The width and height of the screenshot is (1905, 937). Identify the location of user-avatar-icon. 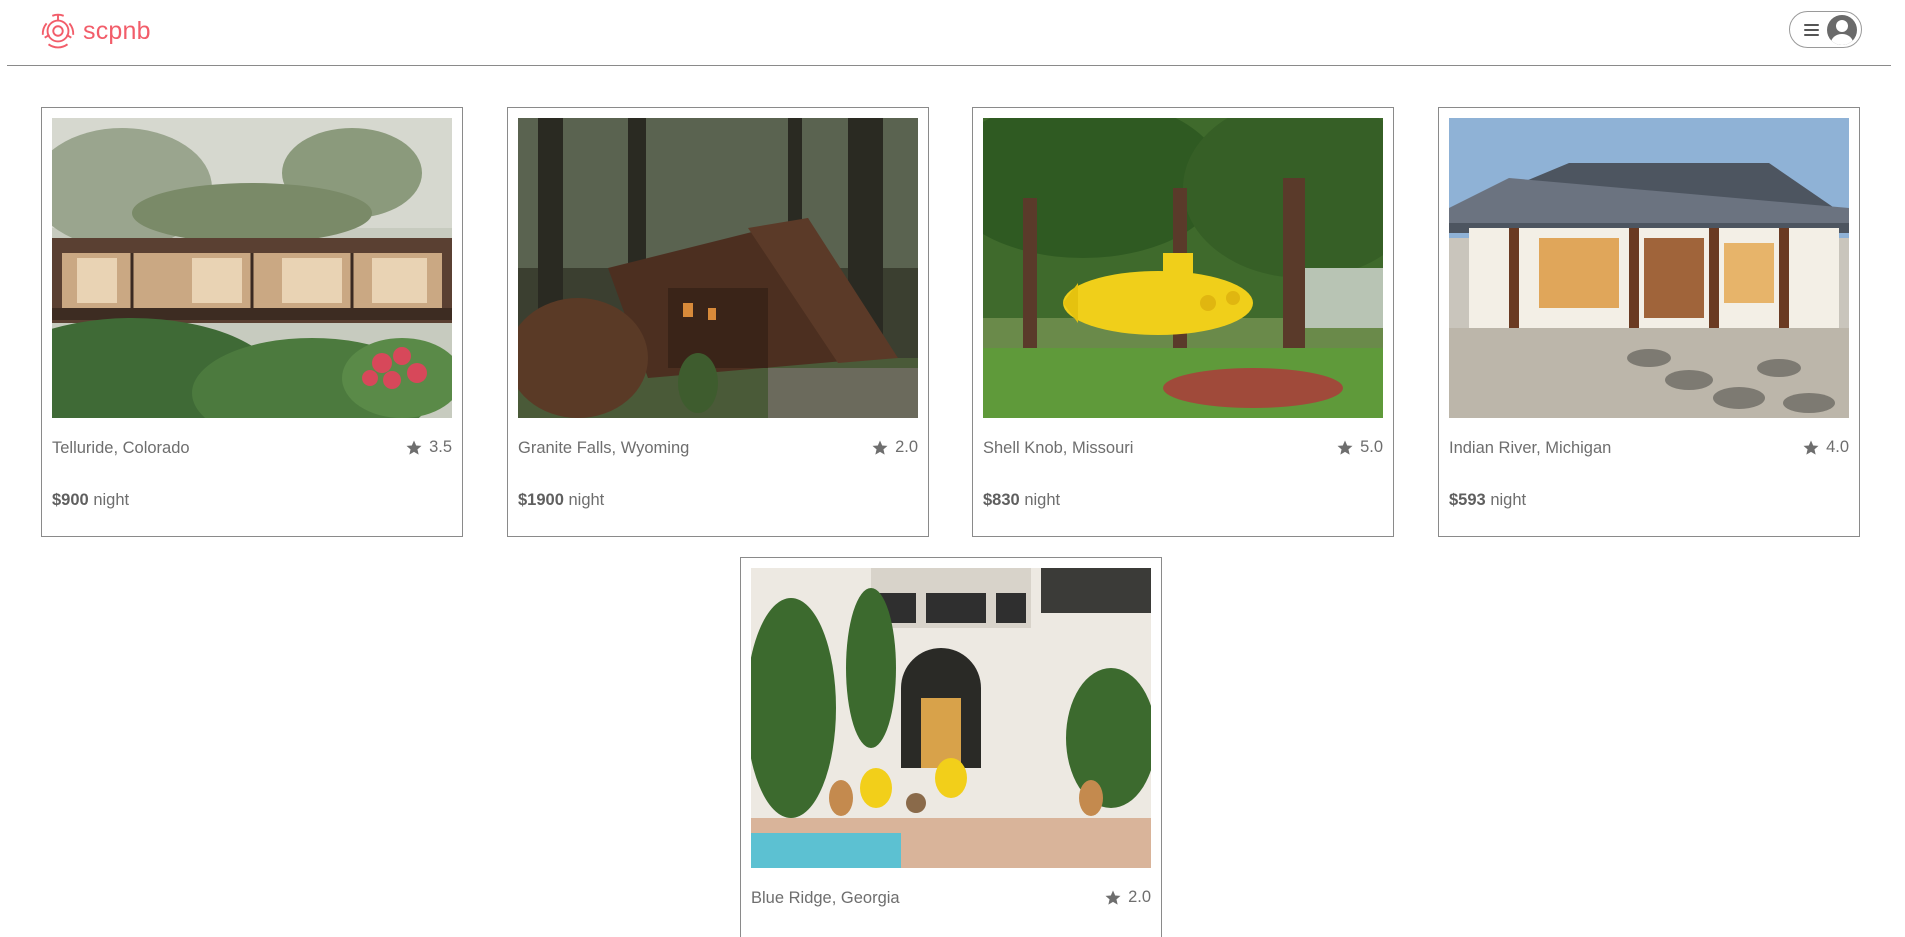
(1842, 29).